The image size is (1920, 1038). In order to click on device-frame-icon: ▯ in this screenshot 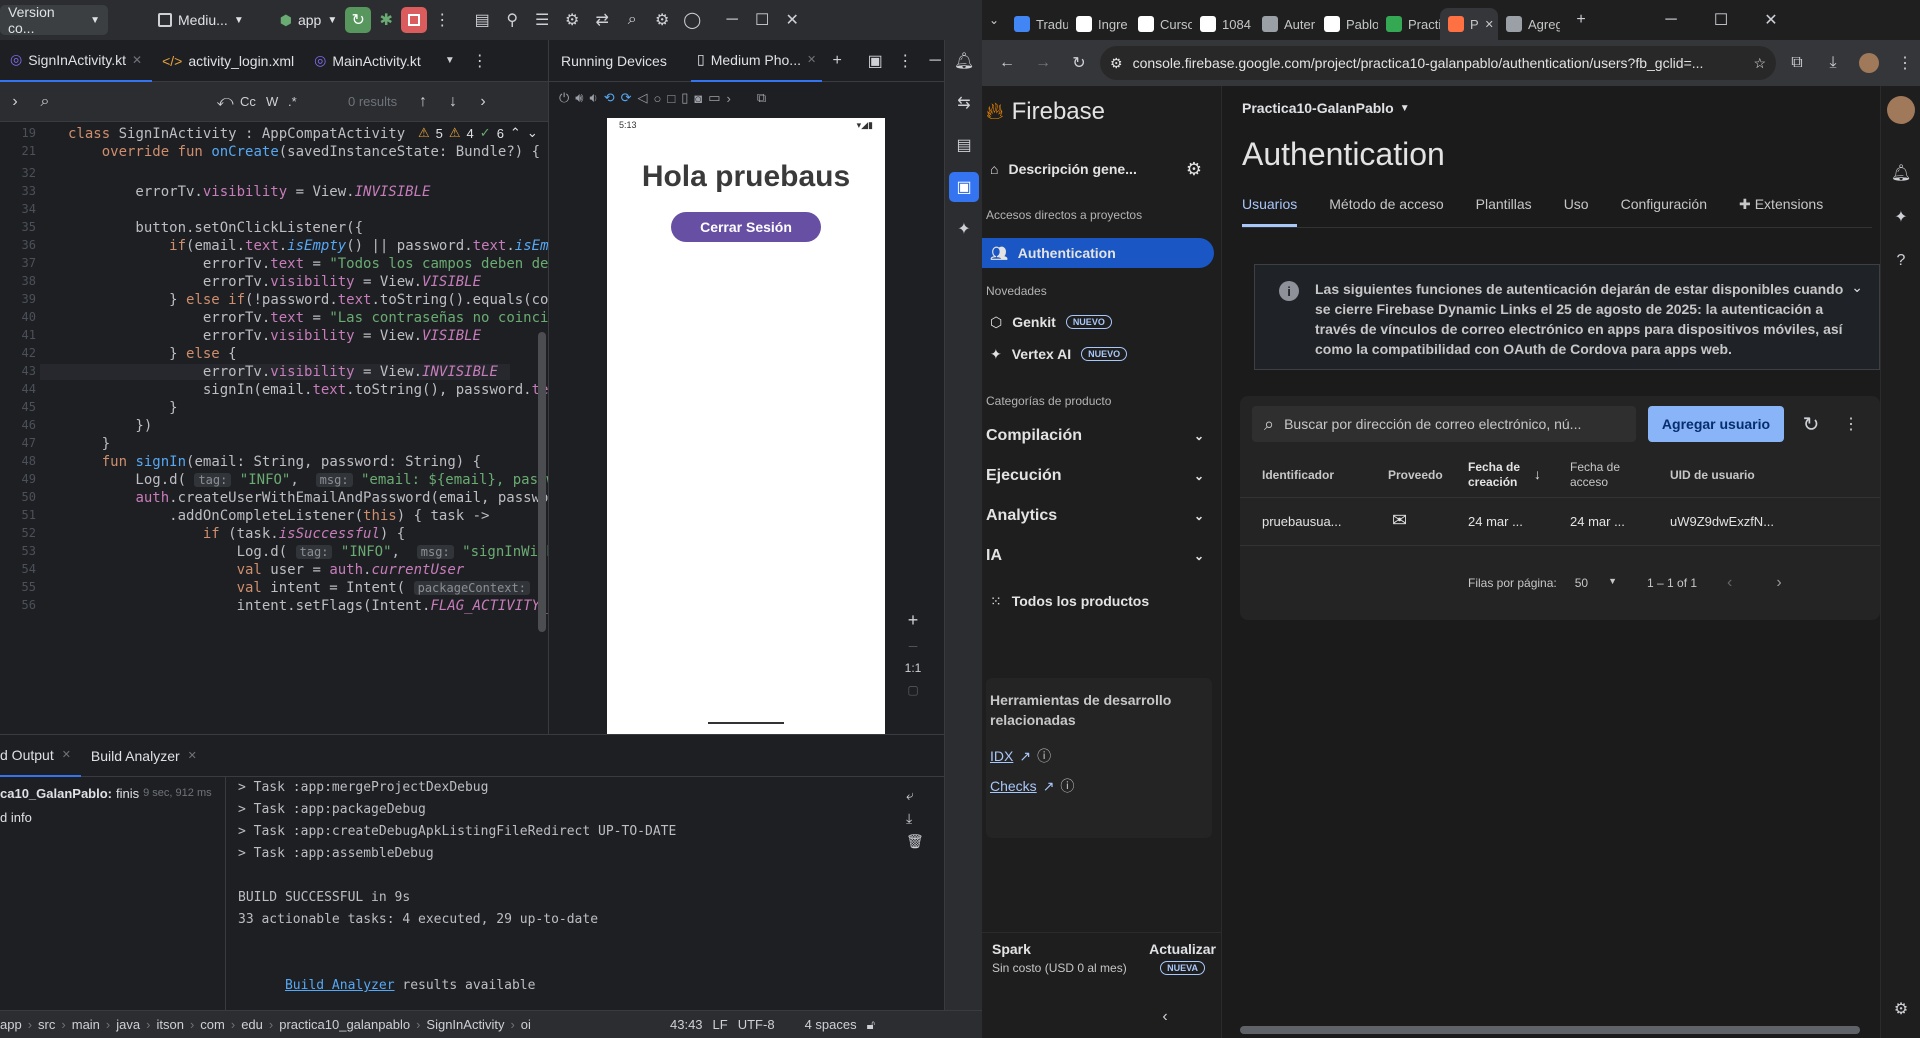, I will do `click(684, 98)`.